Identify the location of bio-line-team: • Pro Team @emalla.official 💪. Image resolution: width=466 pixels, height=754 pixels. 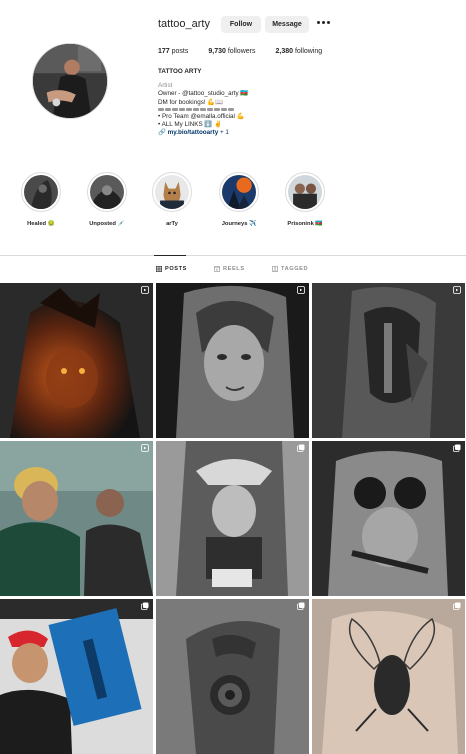
(201, 116).